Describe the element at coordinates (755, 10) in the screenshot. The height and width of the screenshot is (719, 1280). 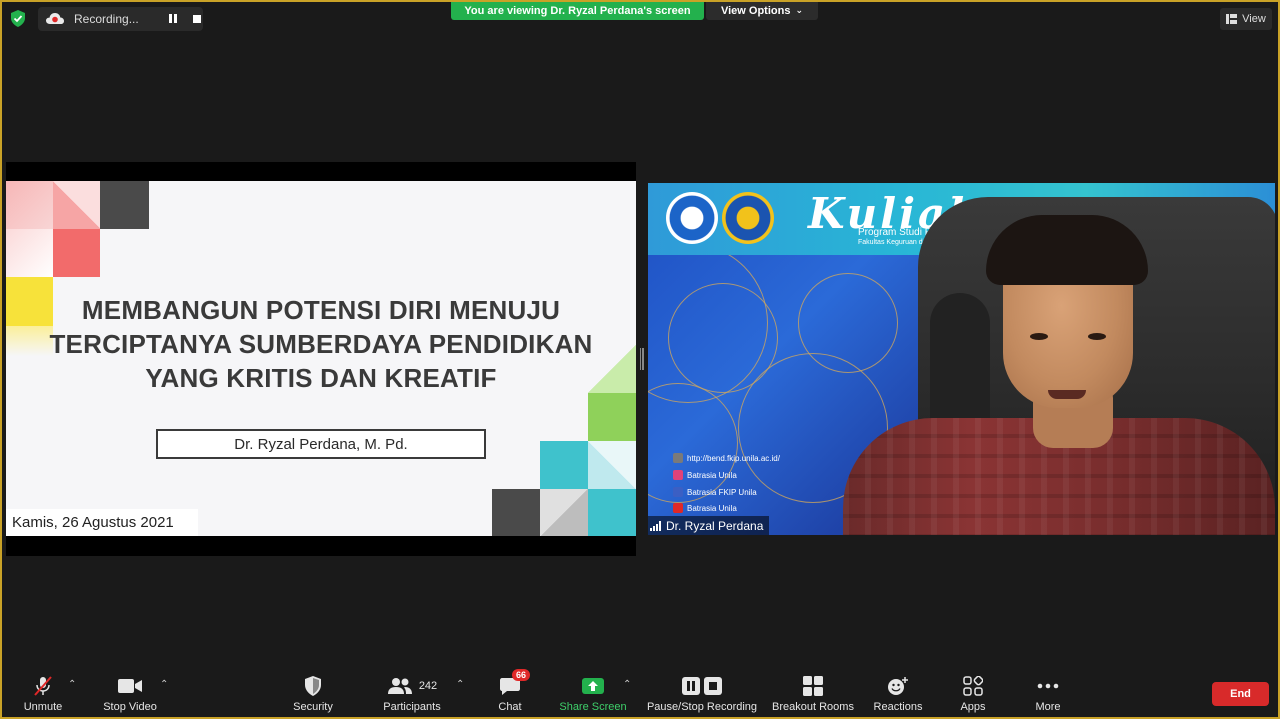
I see `view-options-label: View Options` at that location.